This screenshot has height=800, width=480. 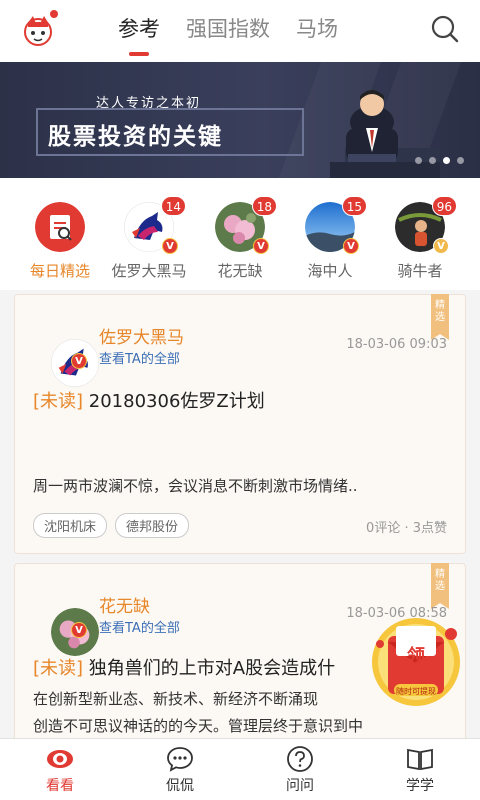 I want to click on tab-reference: 参考, so click(x=139, y=35).